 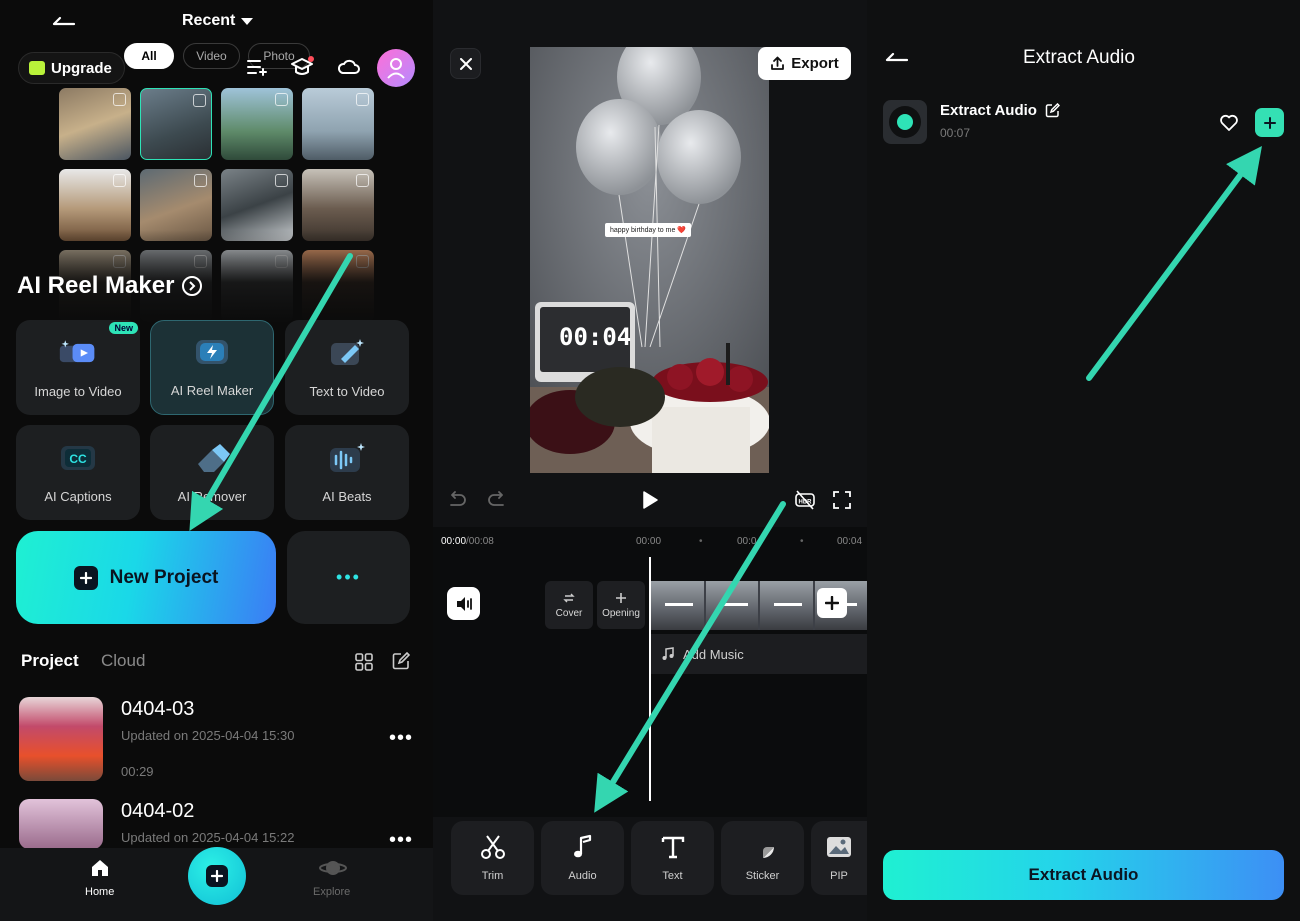 I want to click on close-button, so click(x=465, y=63).